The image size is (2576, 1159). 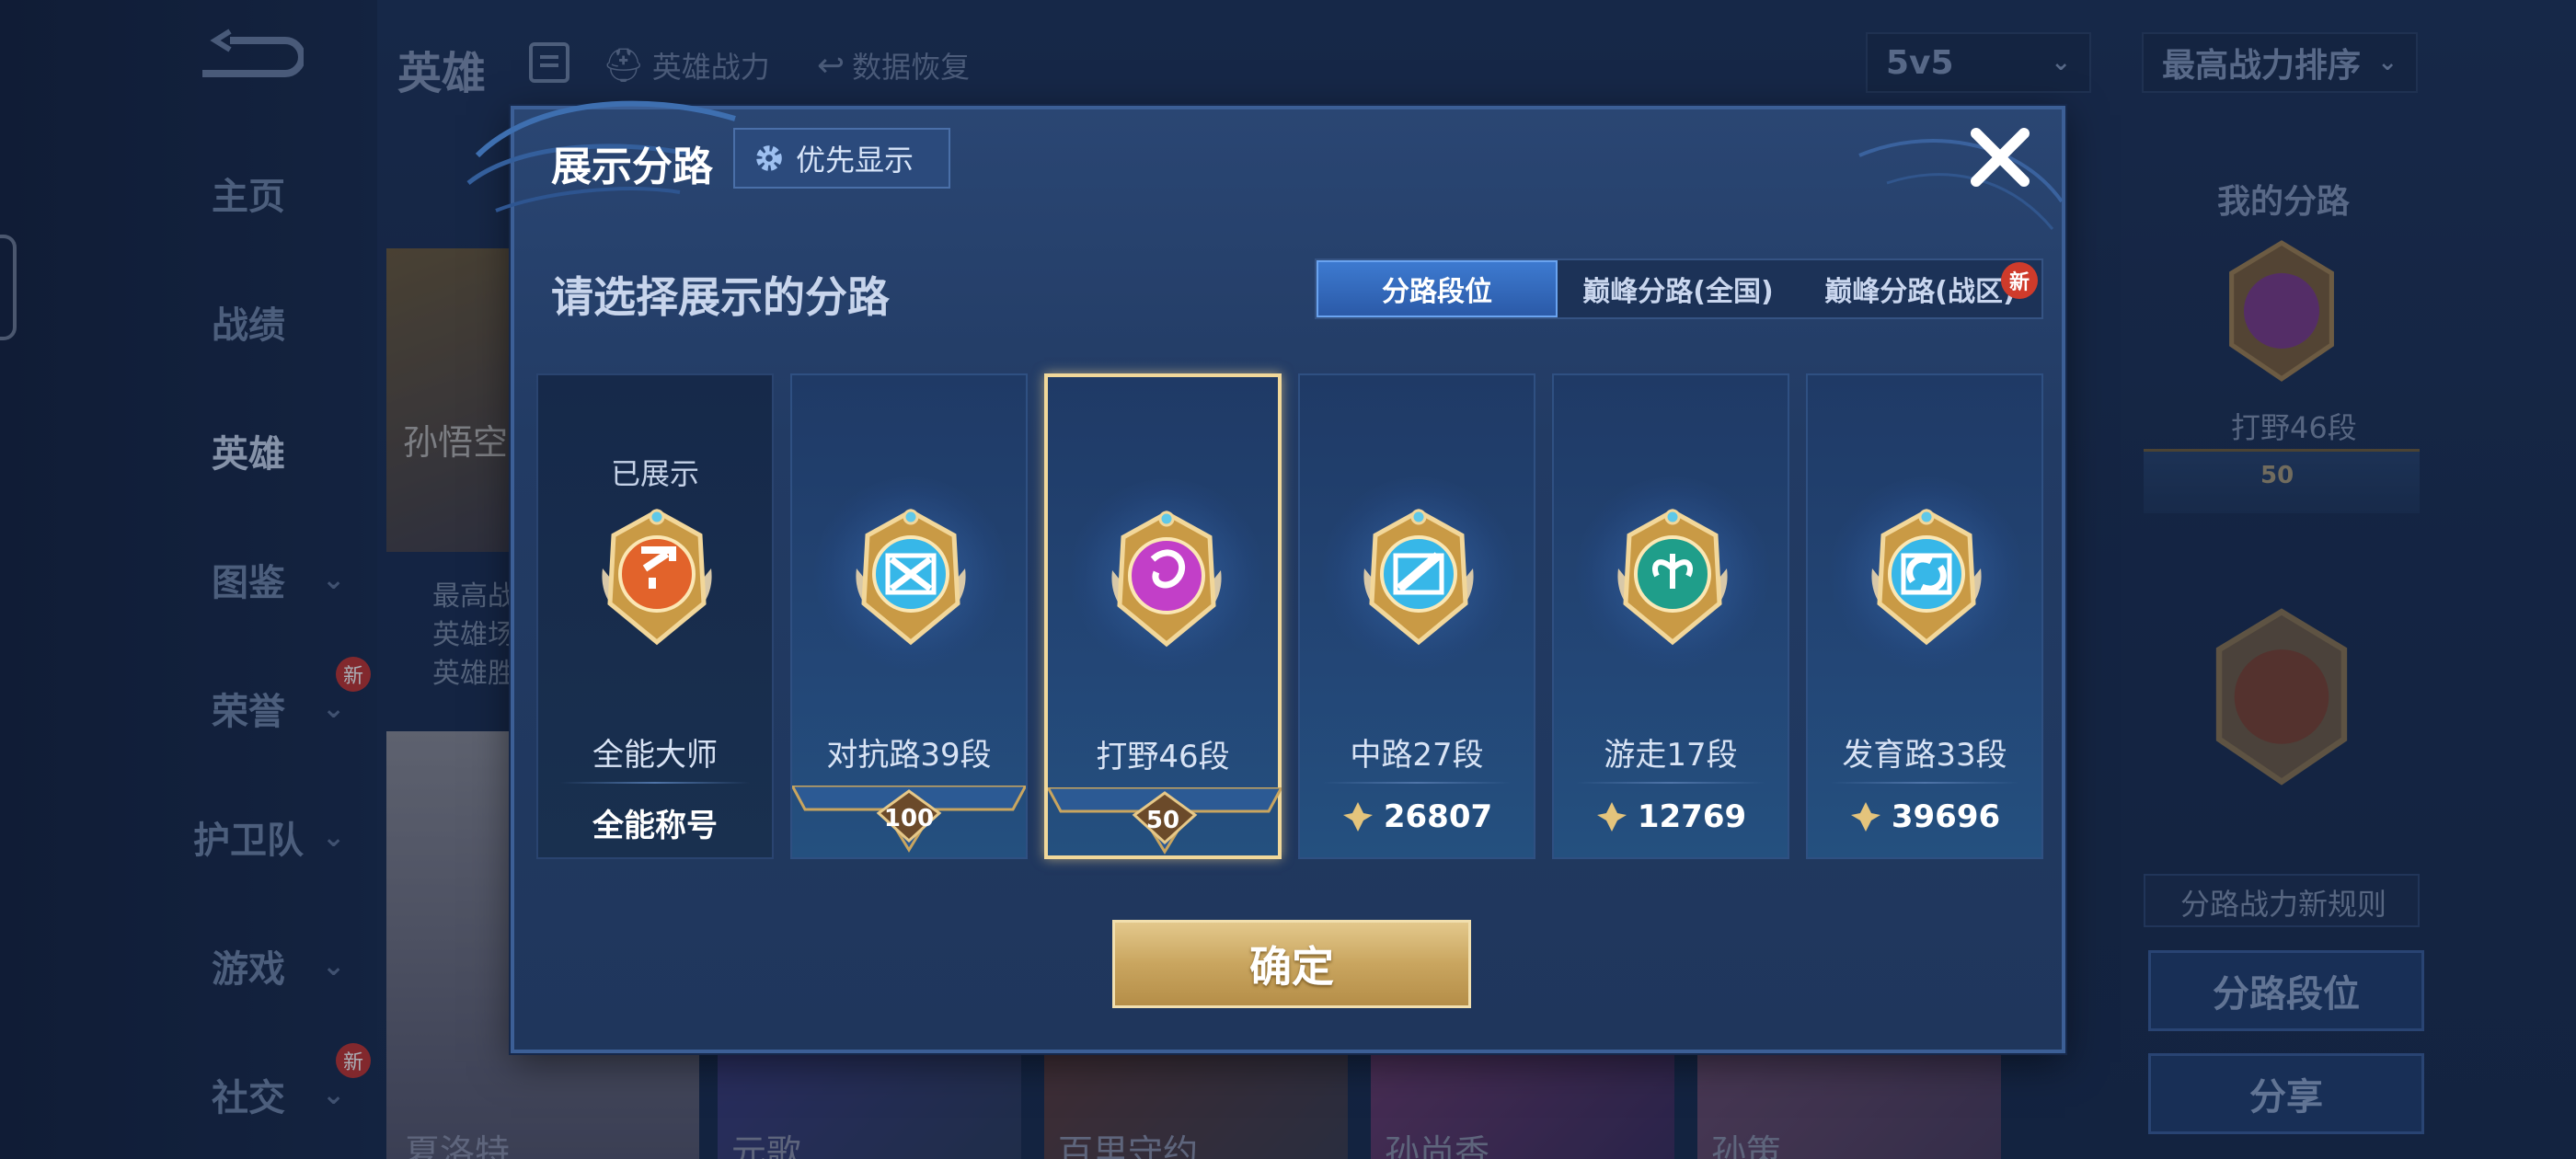 I want to click on lane-tab-bar: 分路段位 巅峰分路(全国) 巅峰分路(战区) 新, so click(x=1679, y=288).